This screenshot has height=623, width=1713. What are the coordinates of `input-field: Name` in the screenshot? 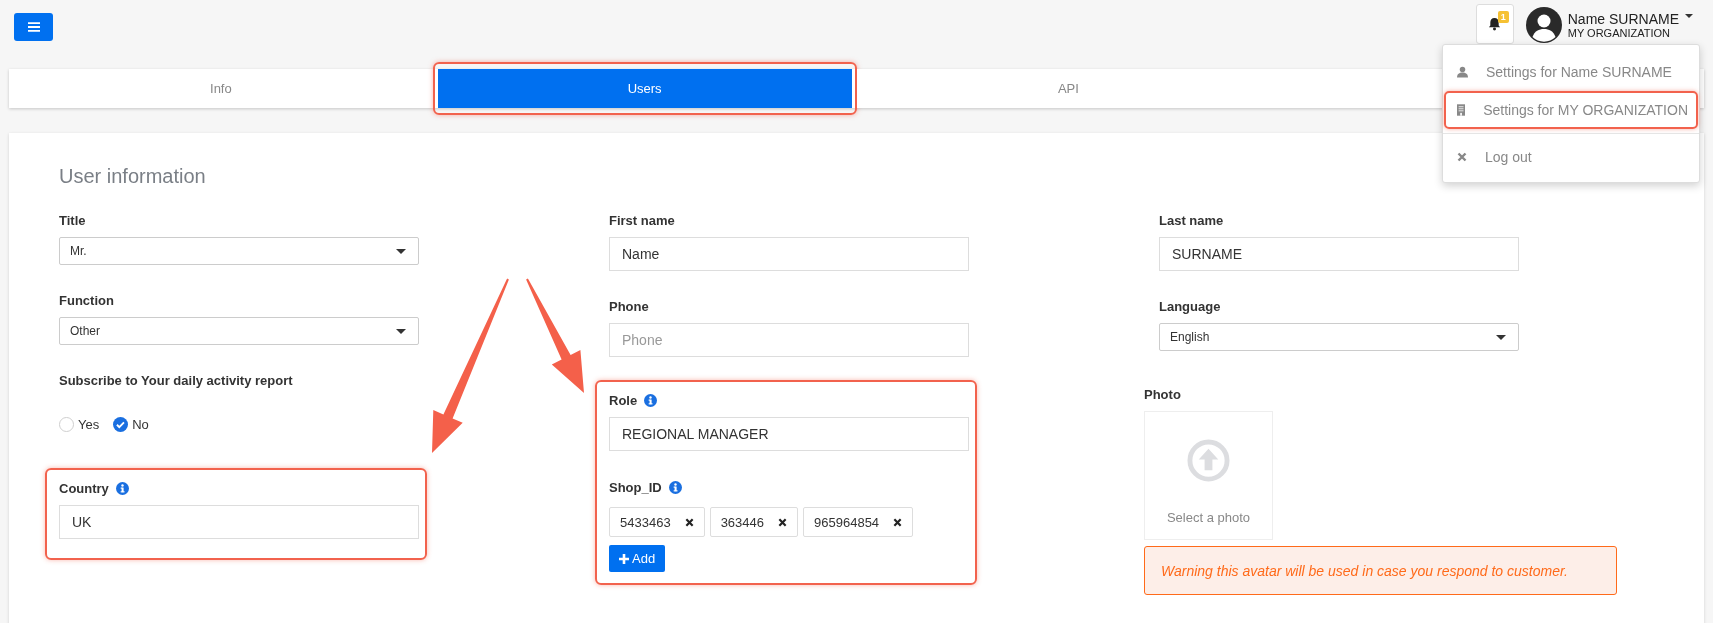 It's located at (789, 254).